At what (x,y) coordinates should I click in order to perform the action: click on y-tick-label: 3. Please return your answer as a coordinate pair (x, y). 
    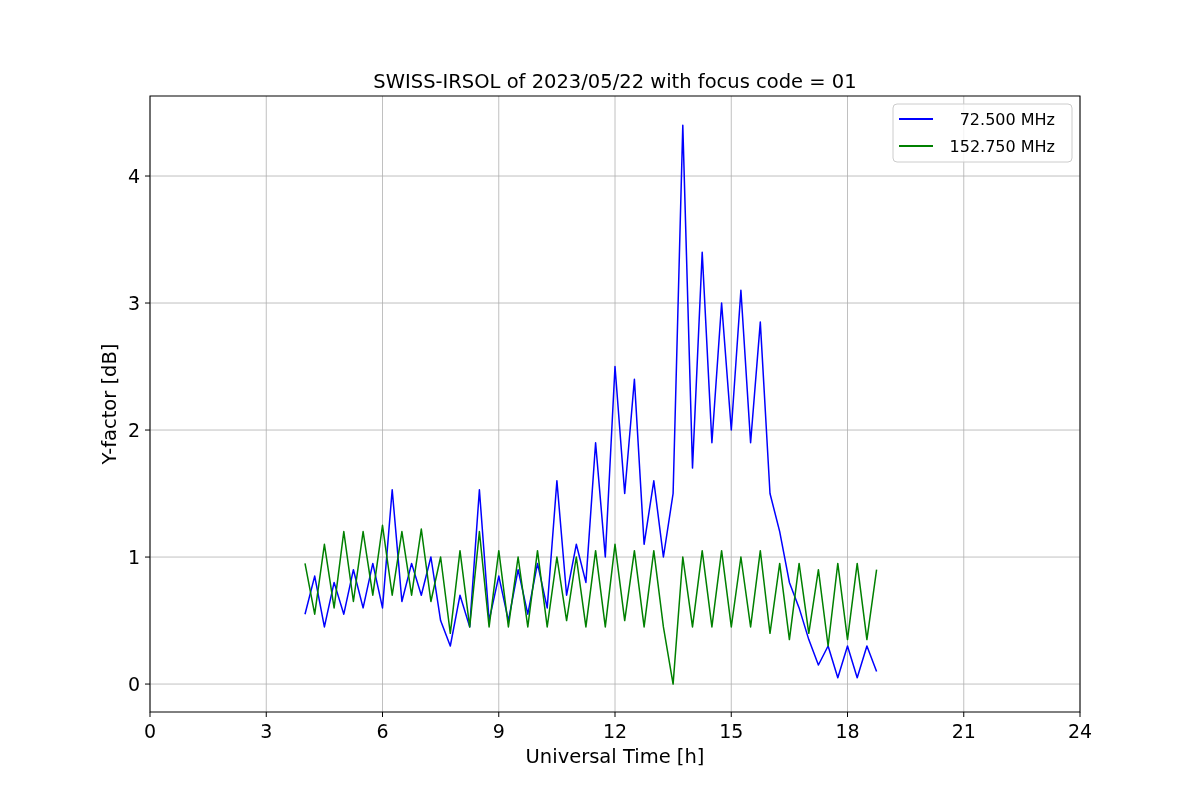
    Looking at the image, I should click on (133, 303).